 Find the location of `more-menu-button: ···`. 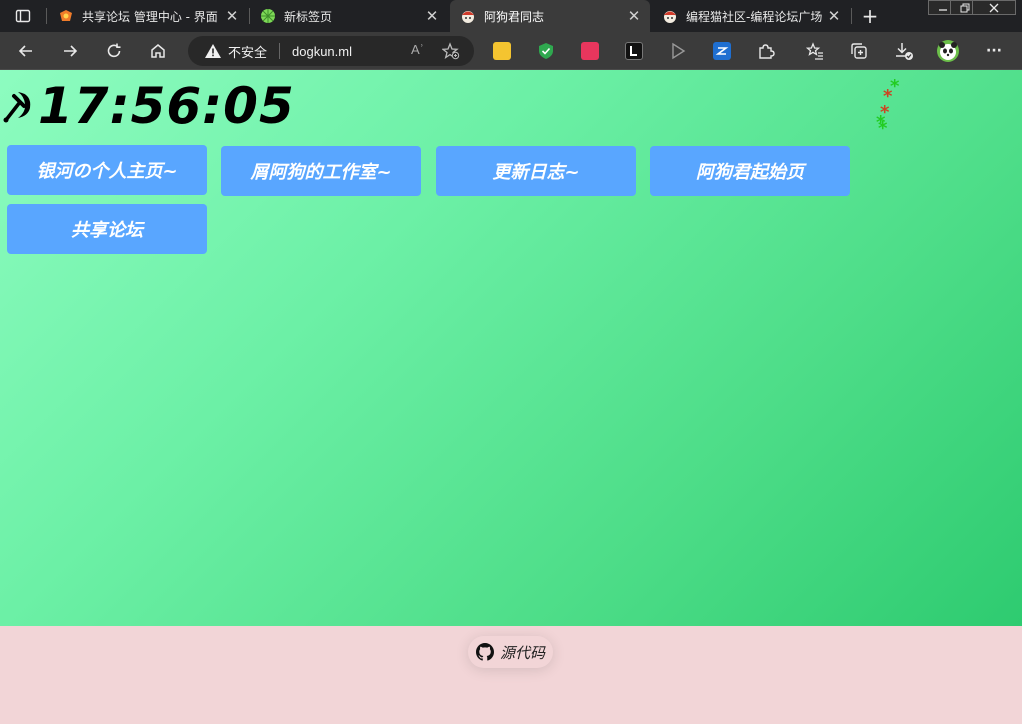

more-menu-button: ··· is located at coordinates (994, 51).